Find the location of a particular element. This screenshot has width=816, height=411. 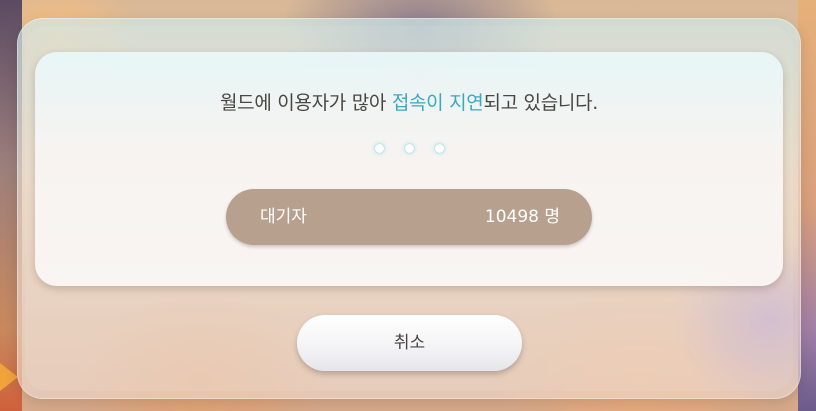

waiting-count: 10498 명 is located at coordinates (522, 217).